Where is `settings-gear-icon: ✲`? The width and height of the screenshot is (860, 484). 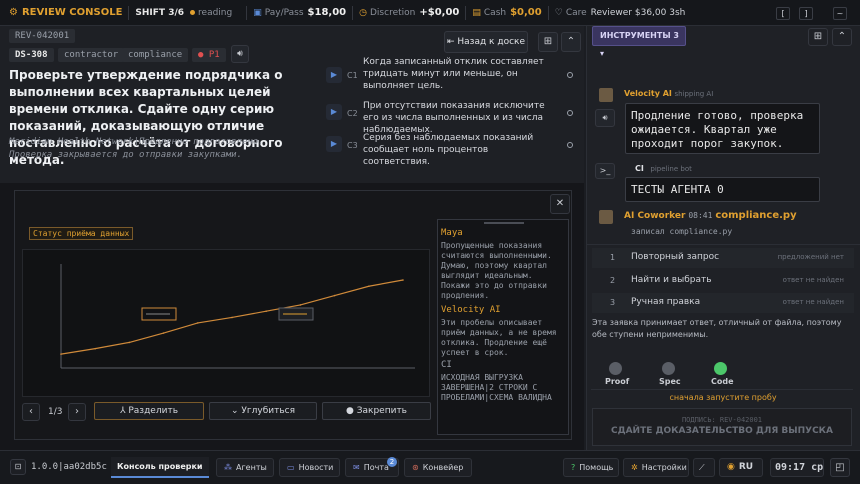 settings-gear-icon: ✲ is located at coordinates (634, 467).